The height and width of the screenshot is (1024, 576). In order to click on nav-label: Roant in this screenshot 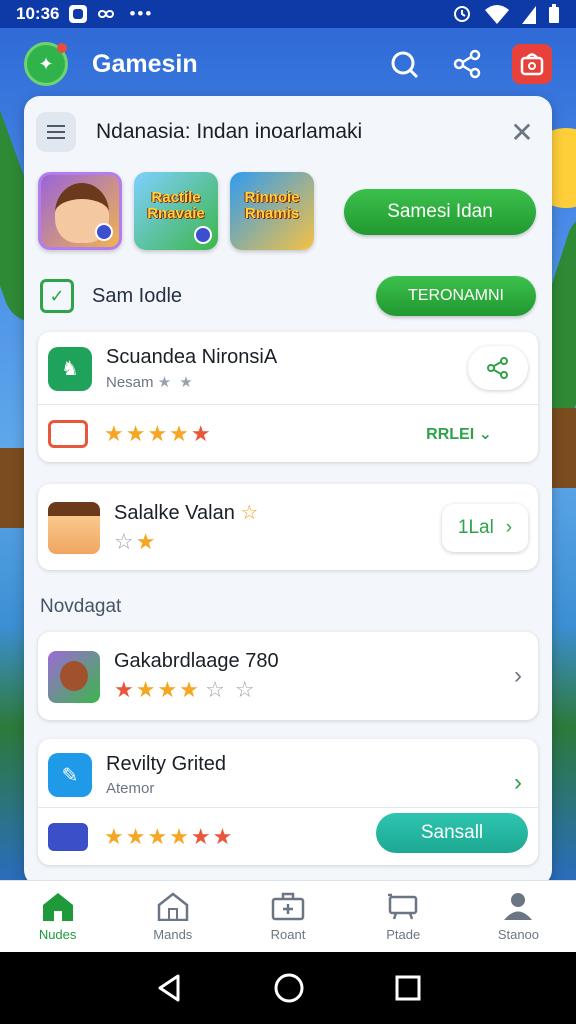, I will do `click(288, 934)`.